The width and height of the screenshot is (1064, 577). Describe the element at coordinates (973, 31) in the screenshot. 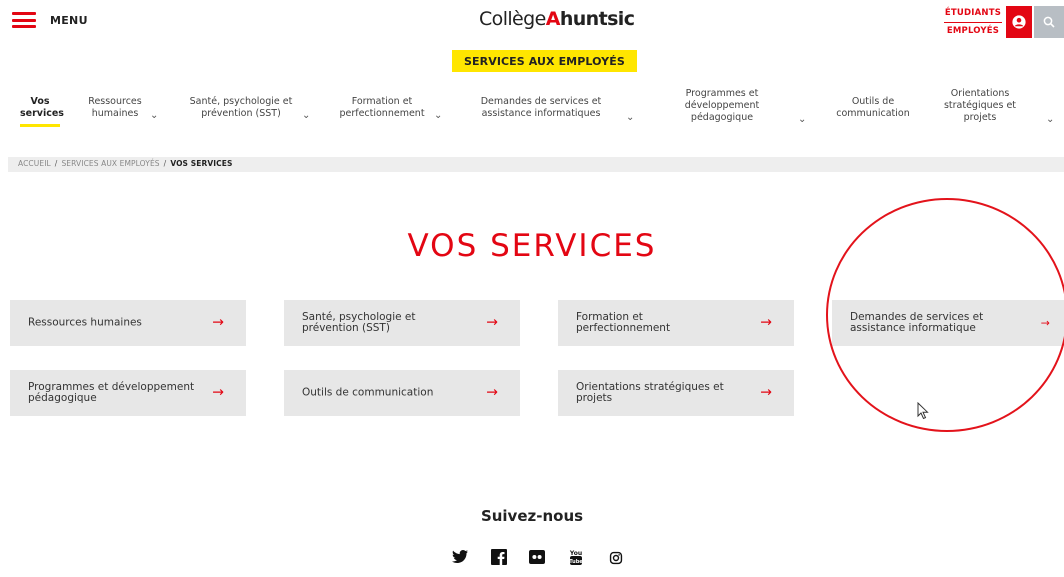

I see `employees-link: EMPLOYÉS` at that location.